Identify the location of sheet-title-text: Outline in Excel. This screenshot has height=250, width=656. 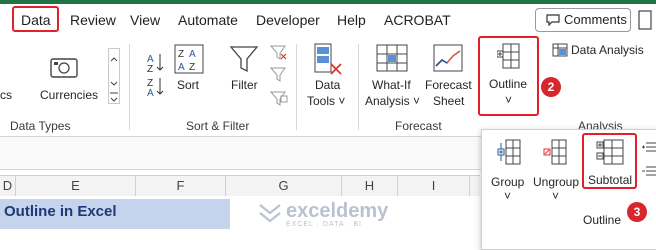
(60, 211).